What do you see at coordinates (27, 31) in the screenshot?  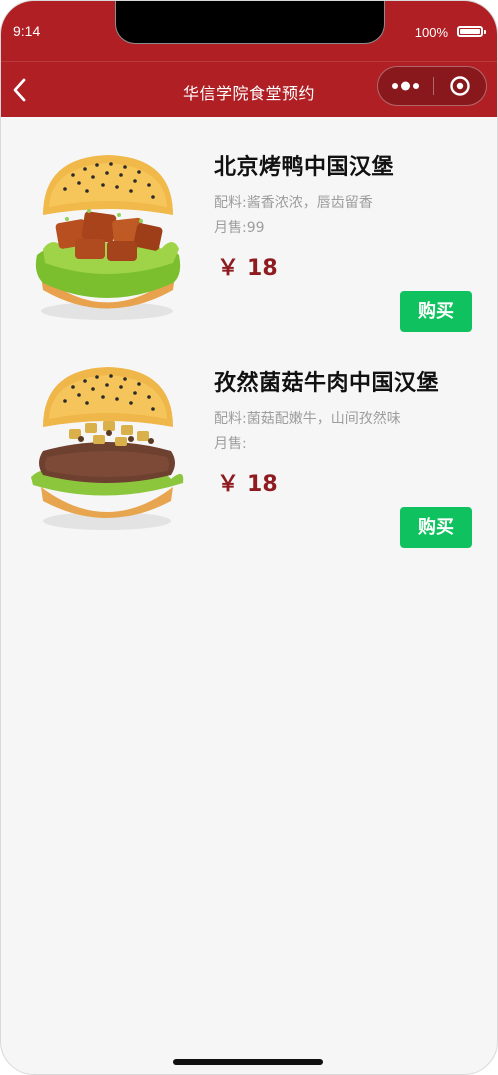 I see `status-time: 9:14` at bounding box center [27, 31].